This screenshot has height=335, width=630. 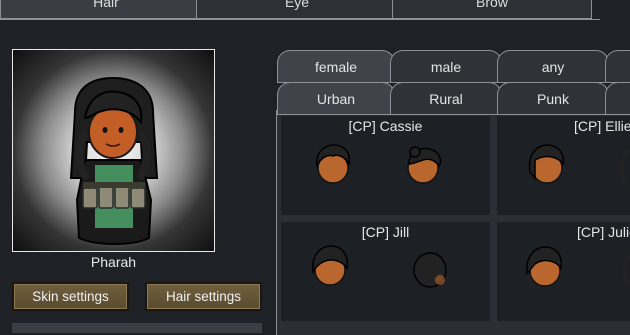 What do you see at coordinates (385, 271) in the screenshot?
I see `hair-option-jill: [CP] Jill` at bounding box center [385, 271].